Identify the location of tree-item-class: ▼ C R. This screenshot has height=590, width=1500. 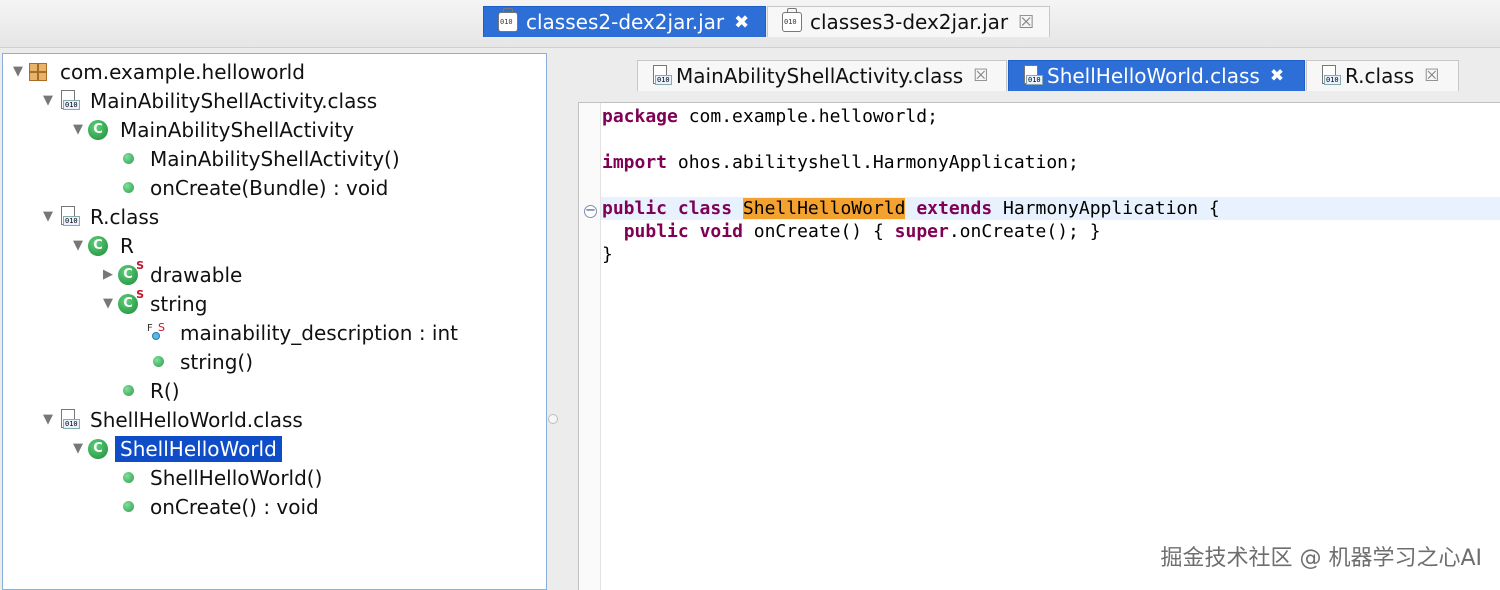
(105, 245).